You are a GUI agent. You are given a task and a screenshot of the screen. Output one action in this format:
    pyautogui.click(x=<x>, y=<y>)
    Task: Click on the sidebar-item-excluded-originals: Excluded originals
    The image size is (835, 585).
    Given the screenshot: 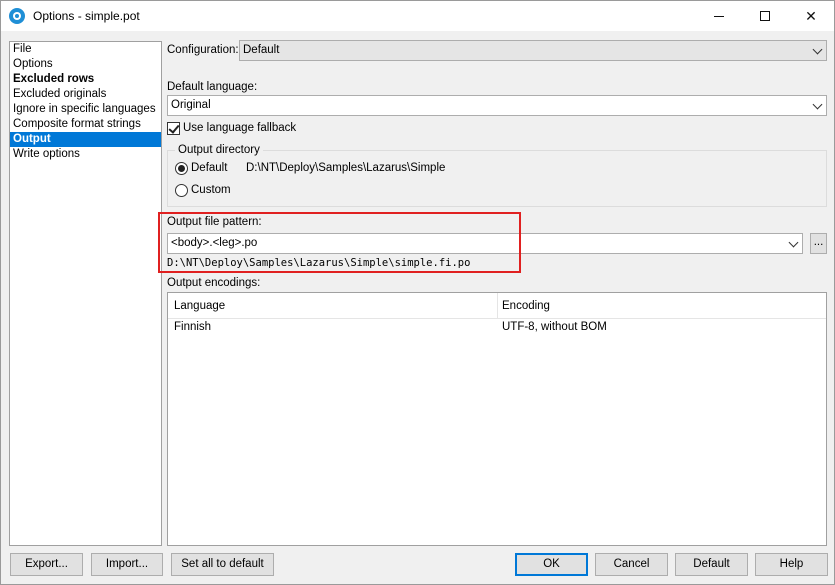 What is the action you would take?
    pyautogui.click(x=85, y=94)
    